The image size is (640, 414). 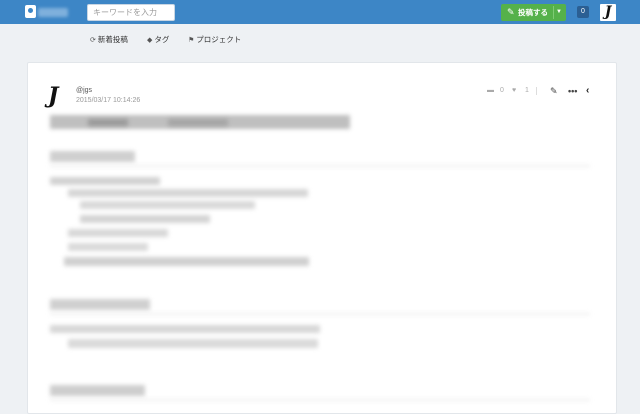 What do you see at coordinates (553, 12) in the screenshot?
I see `post-button-divider` at bounding box center [553, 12].